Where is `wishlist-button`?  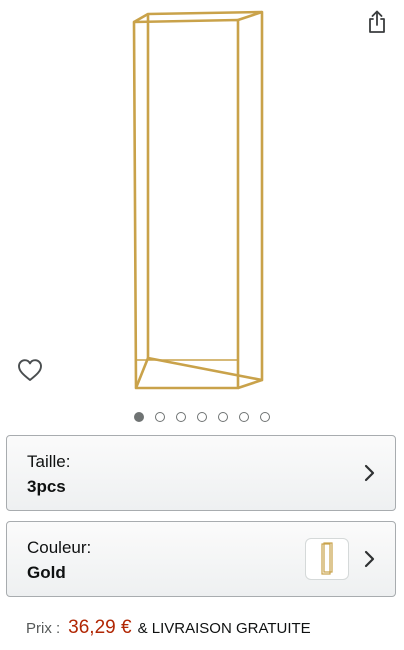 wishlist-button is located at coordinates (30, 370).